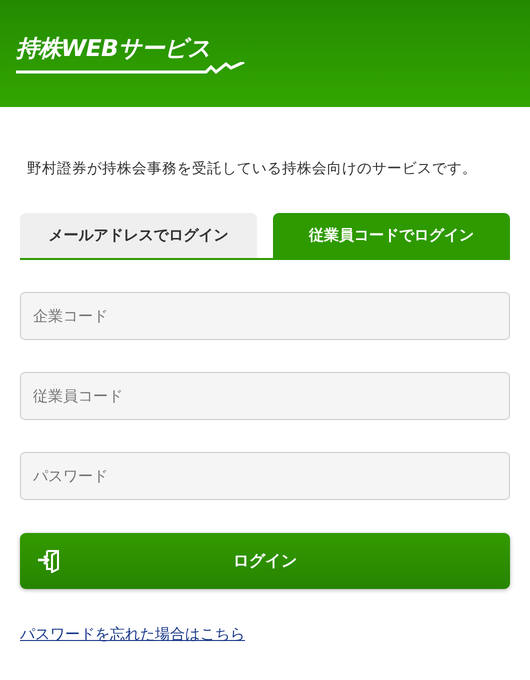 The image size is (530, 680). Describe the element at coordinates (391, 235) in the screenshot. I see `login-tab: 従業員コードでログイン` at that location.